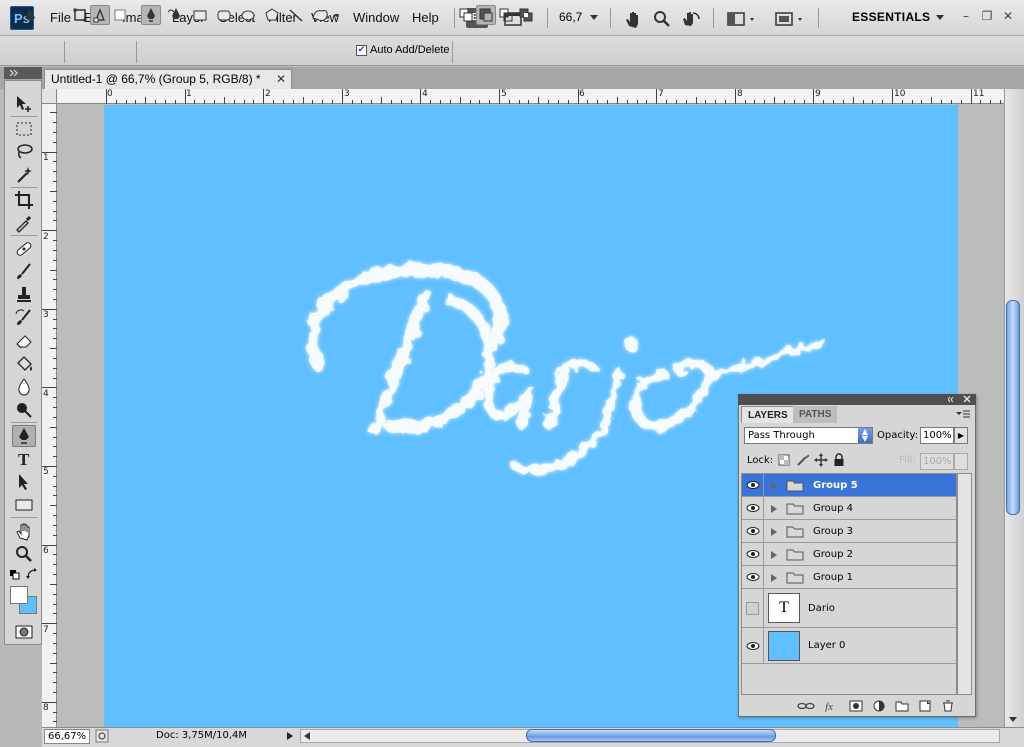 This screenshot has width=1024, height=747. What do you see at coordinates (937, 435) in the screenshot?
I see `opacity-field: 100%` at bounding box center [937, 435].